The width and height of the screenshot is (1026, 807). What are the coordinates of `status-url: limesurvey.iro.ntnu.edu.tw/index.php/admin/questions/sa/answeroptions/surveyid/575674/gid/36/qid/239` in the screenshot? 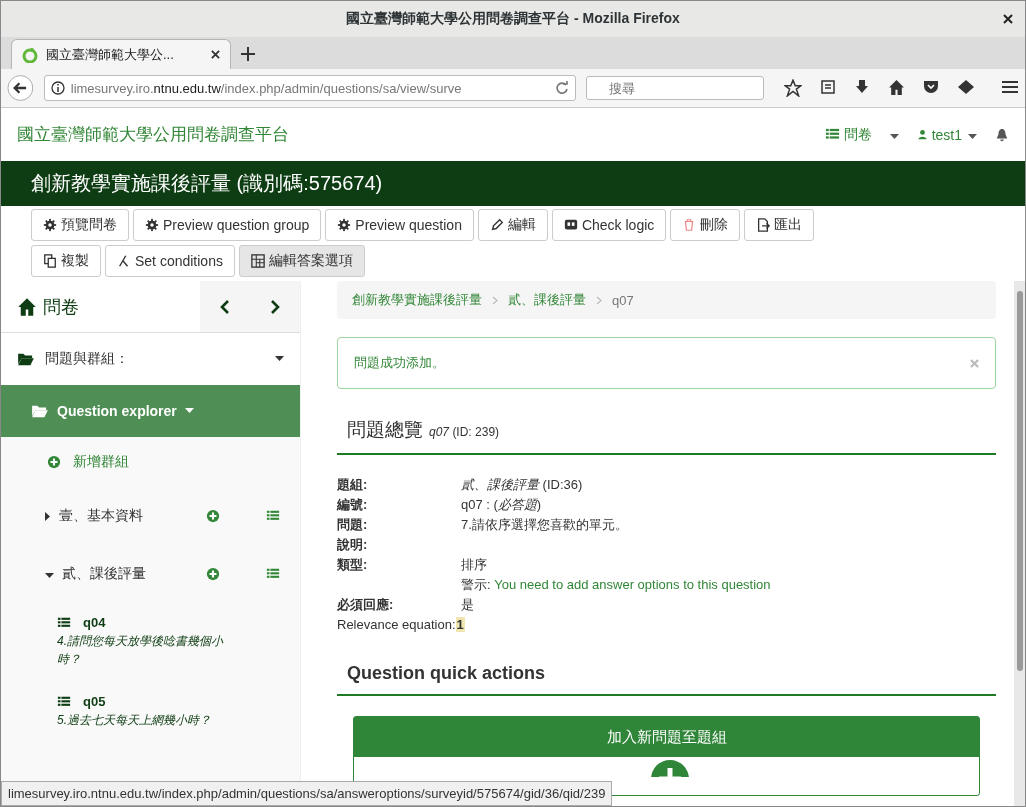 It's located at (307, 793).